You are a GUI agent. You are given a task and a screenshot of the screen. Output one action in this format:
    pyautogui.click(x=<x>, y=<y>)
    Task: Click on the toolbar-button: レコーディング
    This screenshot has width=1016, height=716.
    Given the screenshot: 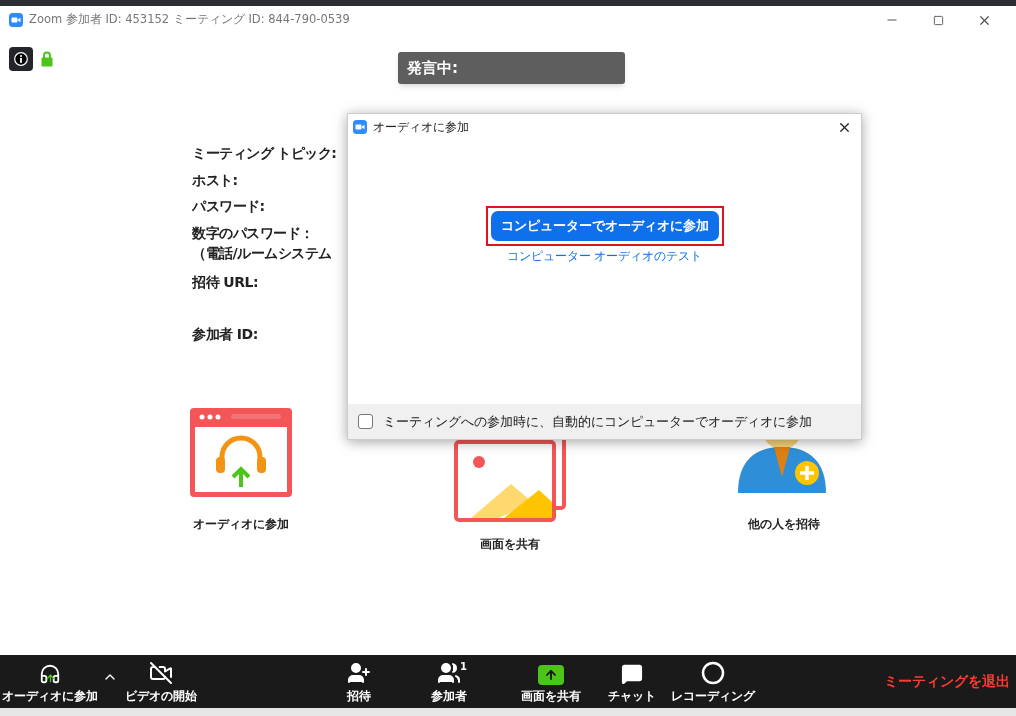 What is the action you would take?
    pyautogui.click(x=713, y=681)
    